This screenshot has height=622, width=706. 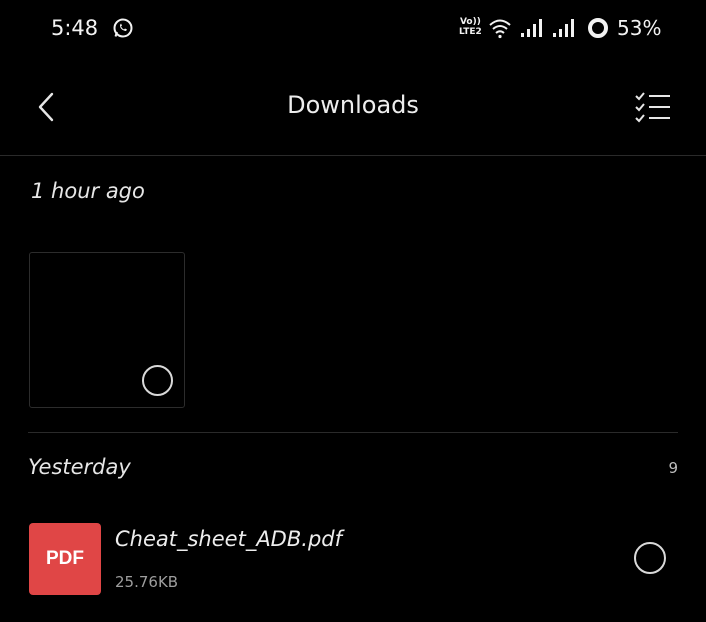 What do you see at coordinates (500, 29) in the screenshot?
I see `wifi-icon` at bounding box center [500, 29].